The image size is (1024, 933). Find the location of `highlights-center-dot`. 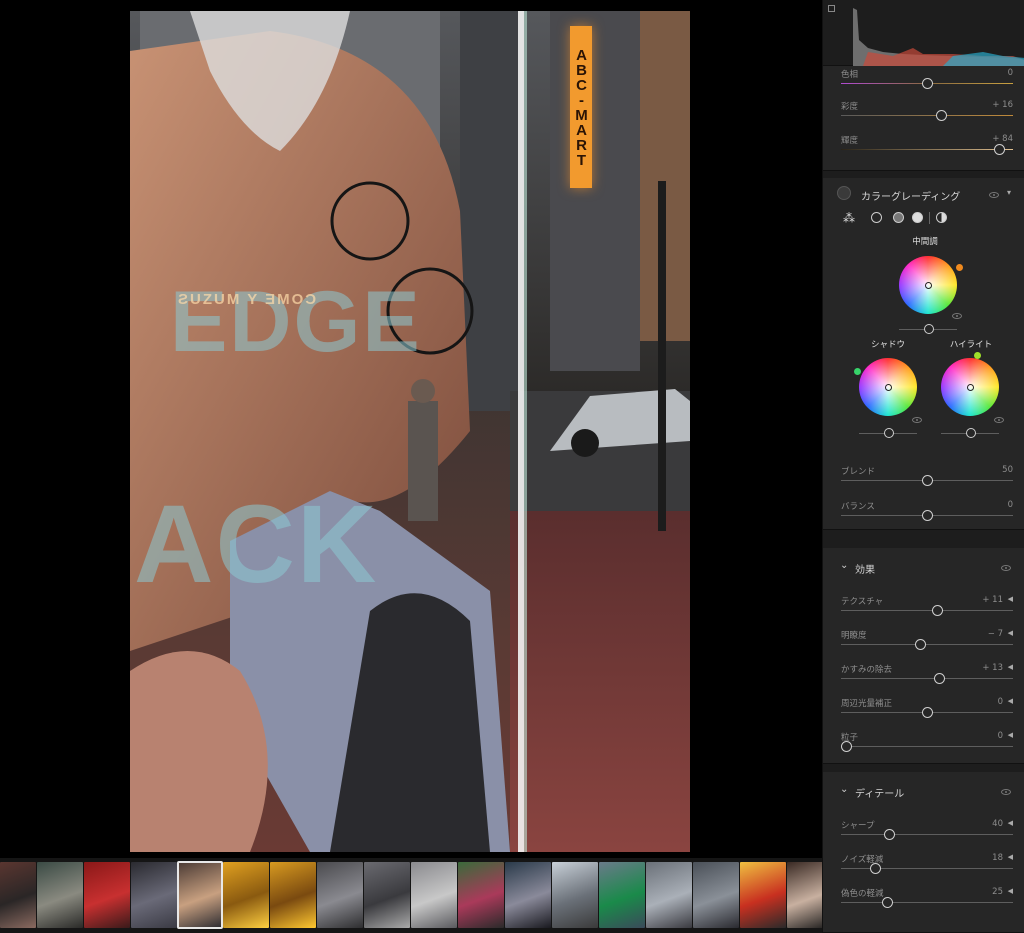

highlights-center-dot is located at coordinates (970, 387).